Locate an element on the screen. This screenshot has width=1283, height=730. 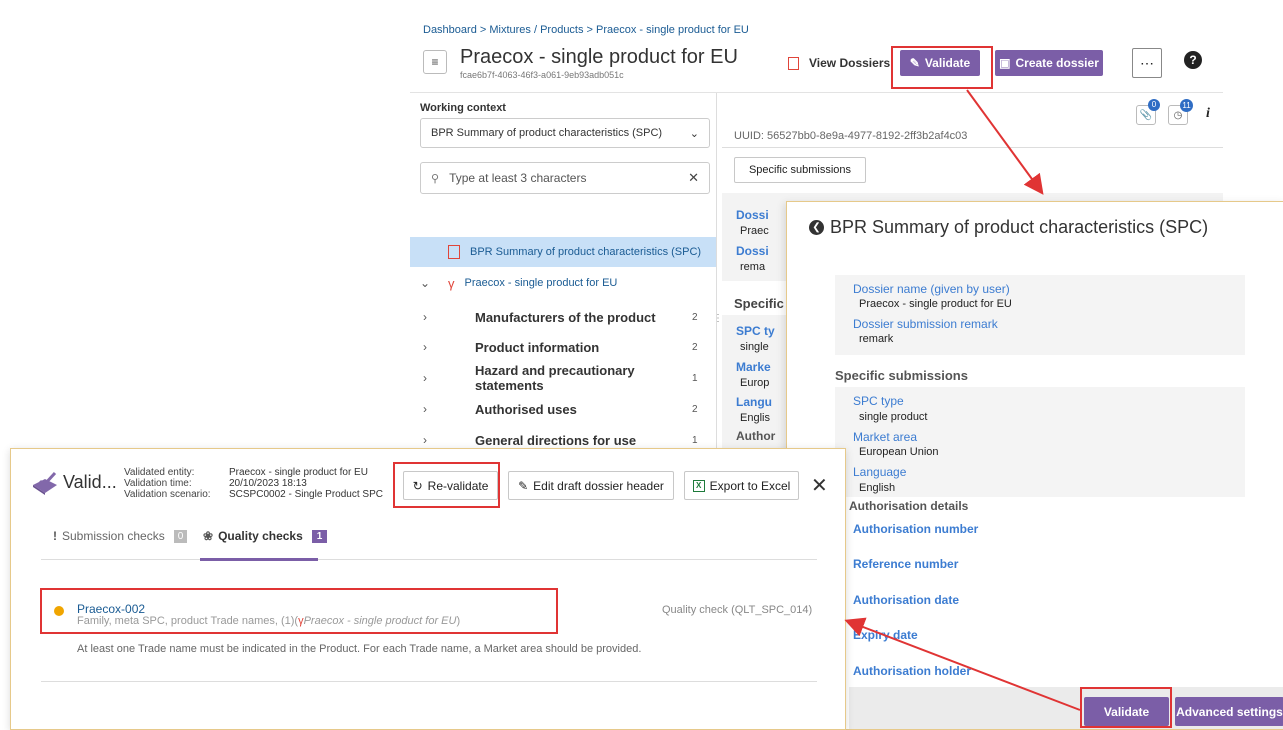
arrow-spc-validate-to-panel is located at coordinates (962, 664).